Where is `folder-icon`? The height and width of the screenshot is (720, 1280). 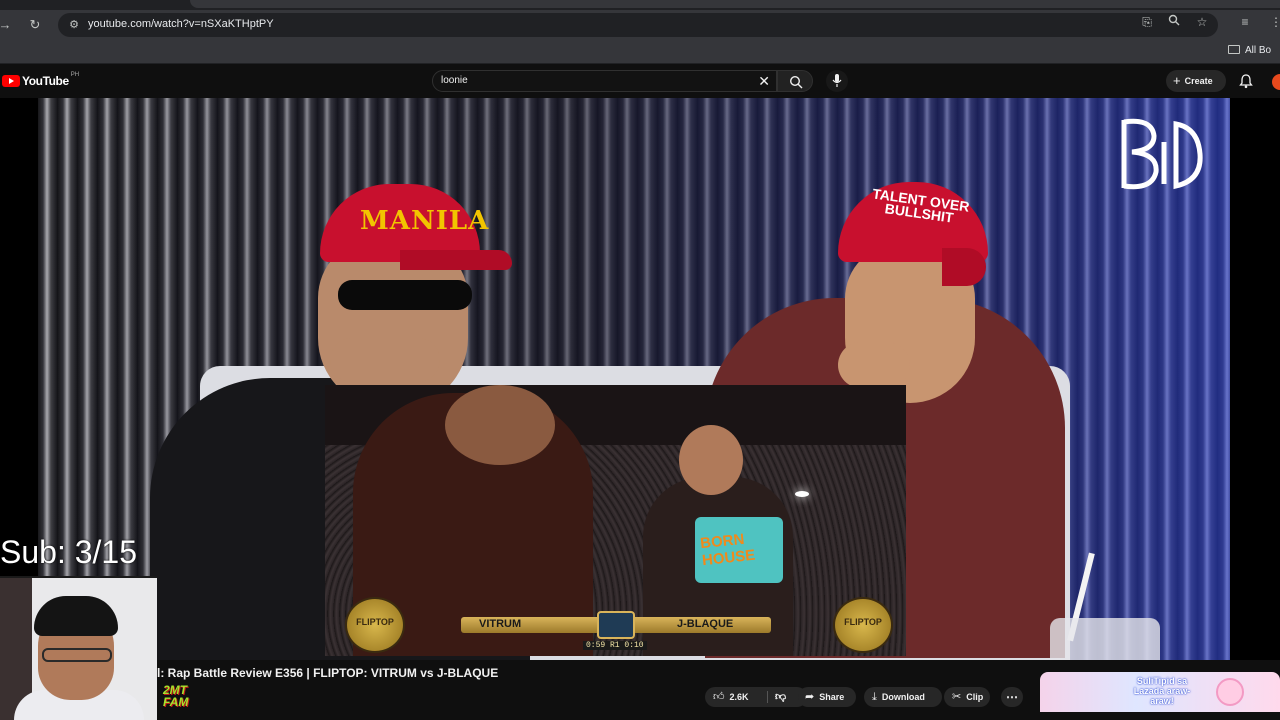 folder-icon is located at coordinates (1234, 49).